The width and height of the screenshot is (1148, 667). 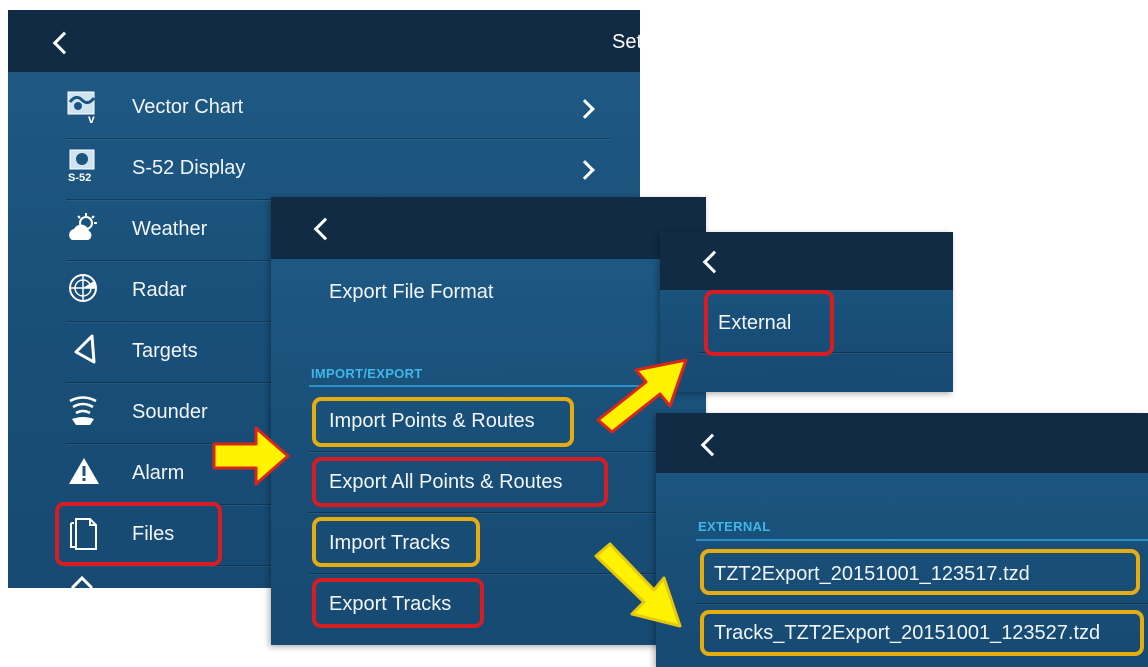 I want to click on section-divider, so click(x=922, y=540).